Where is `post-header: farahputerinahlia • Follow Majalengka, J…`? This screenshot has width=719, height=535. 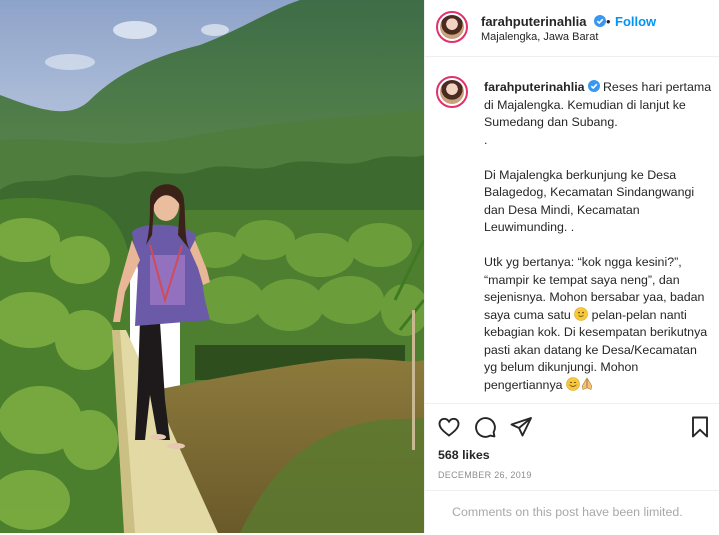
post-header: farahputerinahlia • Follow Majalengka, J… is located at coordinates (572, 28).